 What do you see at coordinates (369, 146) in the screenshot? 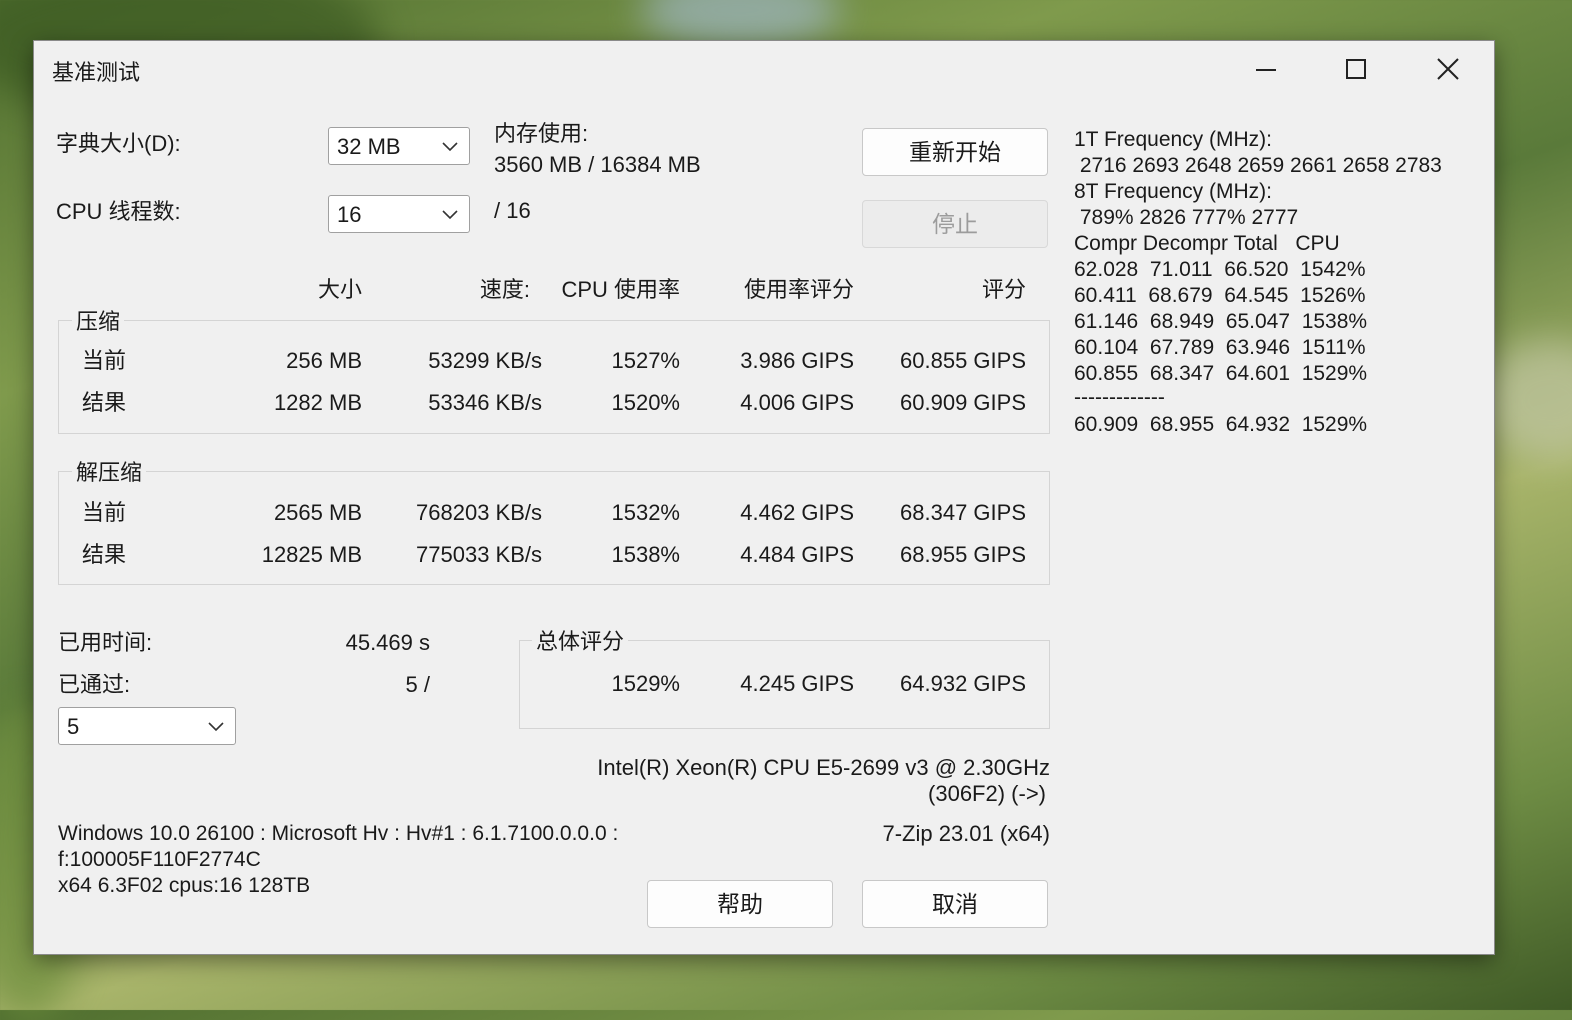
I see `dict-size-value: 32 MB` at bounding box center [369, 146].